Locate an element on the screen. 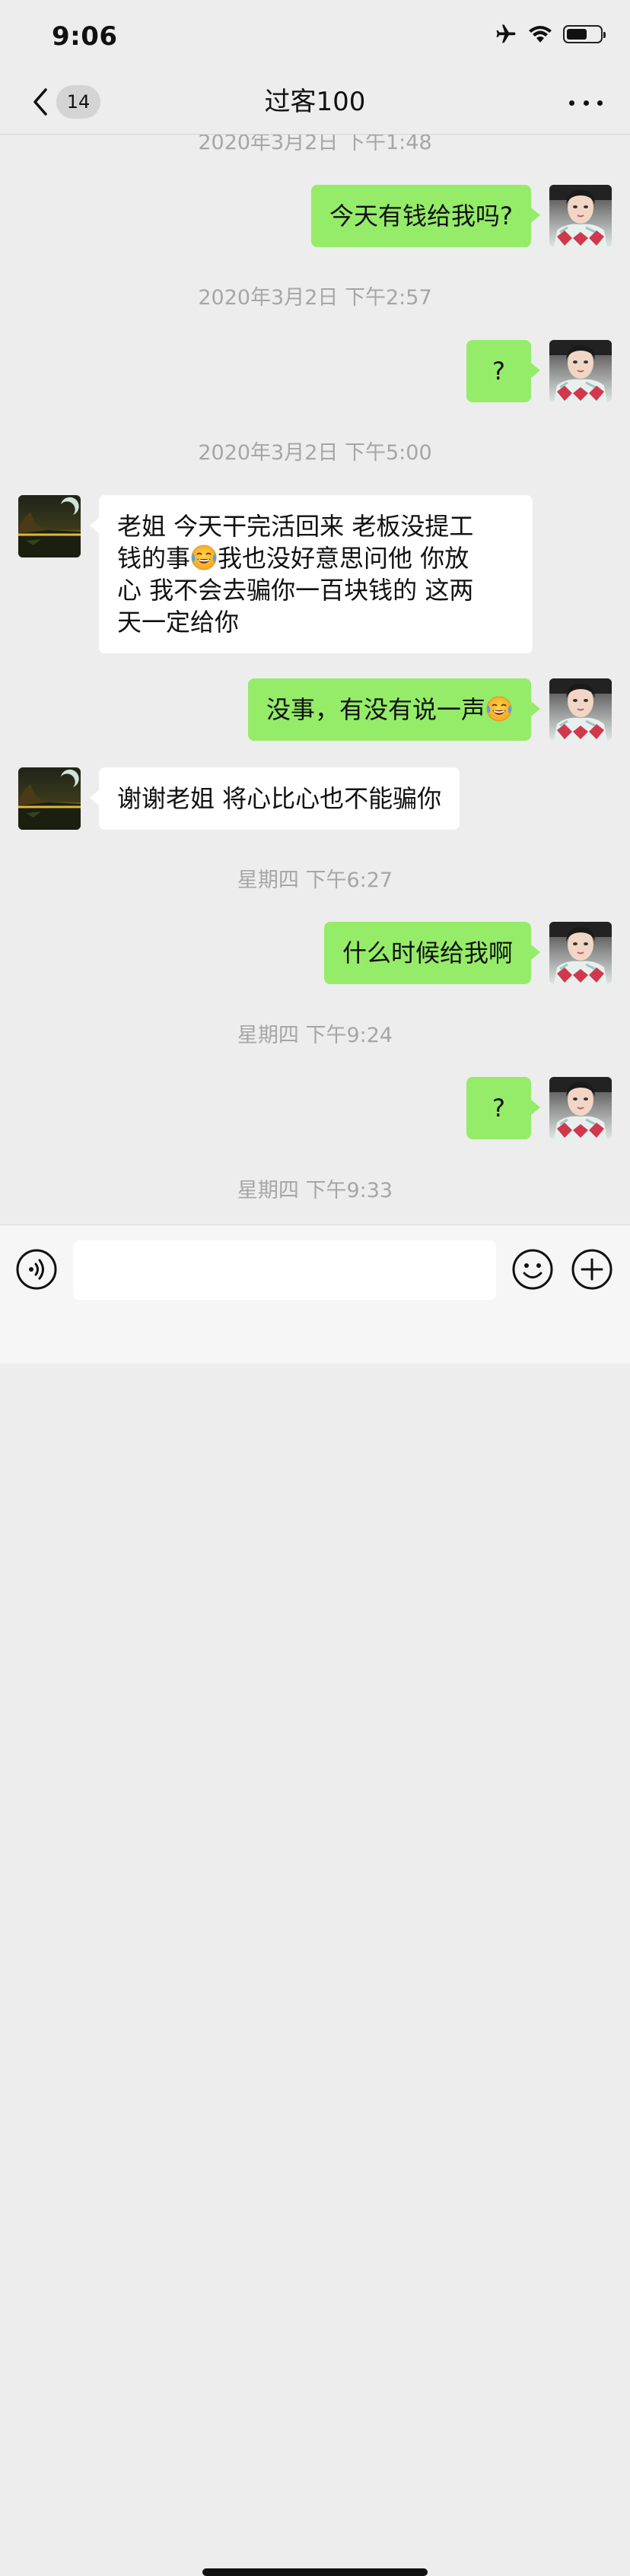 This screenshot has height=2576, width=630. incoming-message-bubble: 谢谢老姐 将心比心也不能骗你 is located at coordinates (274, 798).